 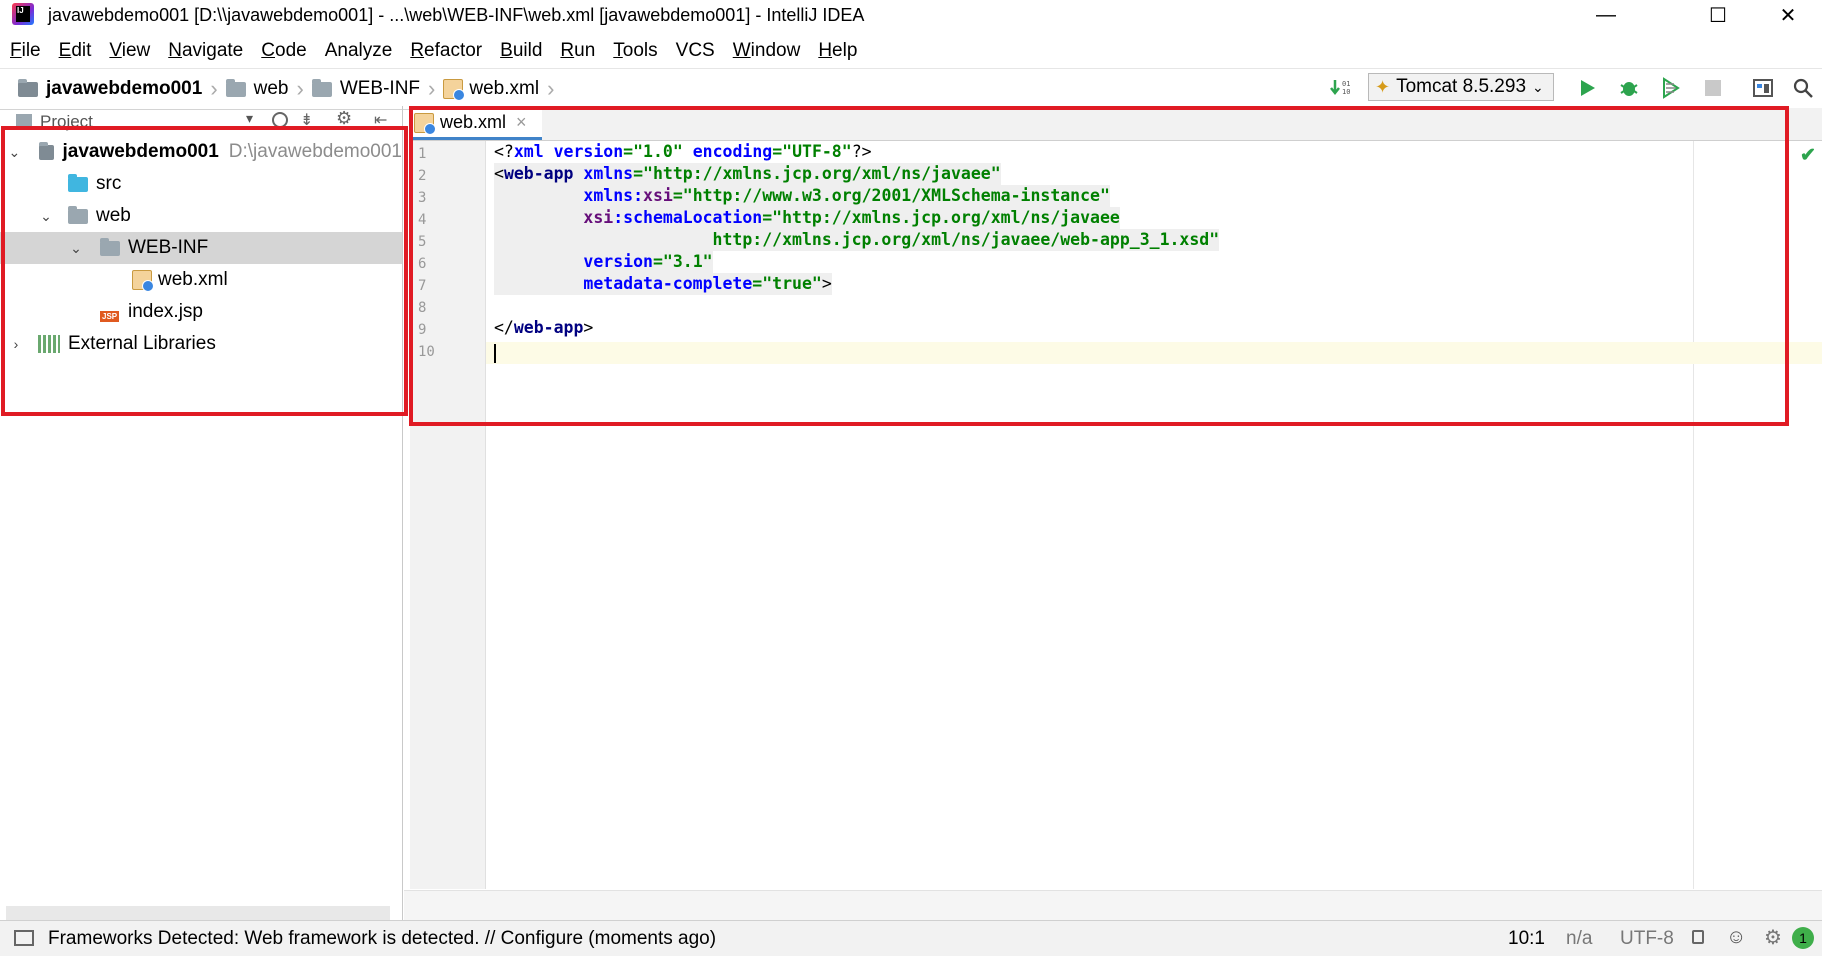 I want to click on chevron-down-icon: ▾, so click(x=249, y=118).